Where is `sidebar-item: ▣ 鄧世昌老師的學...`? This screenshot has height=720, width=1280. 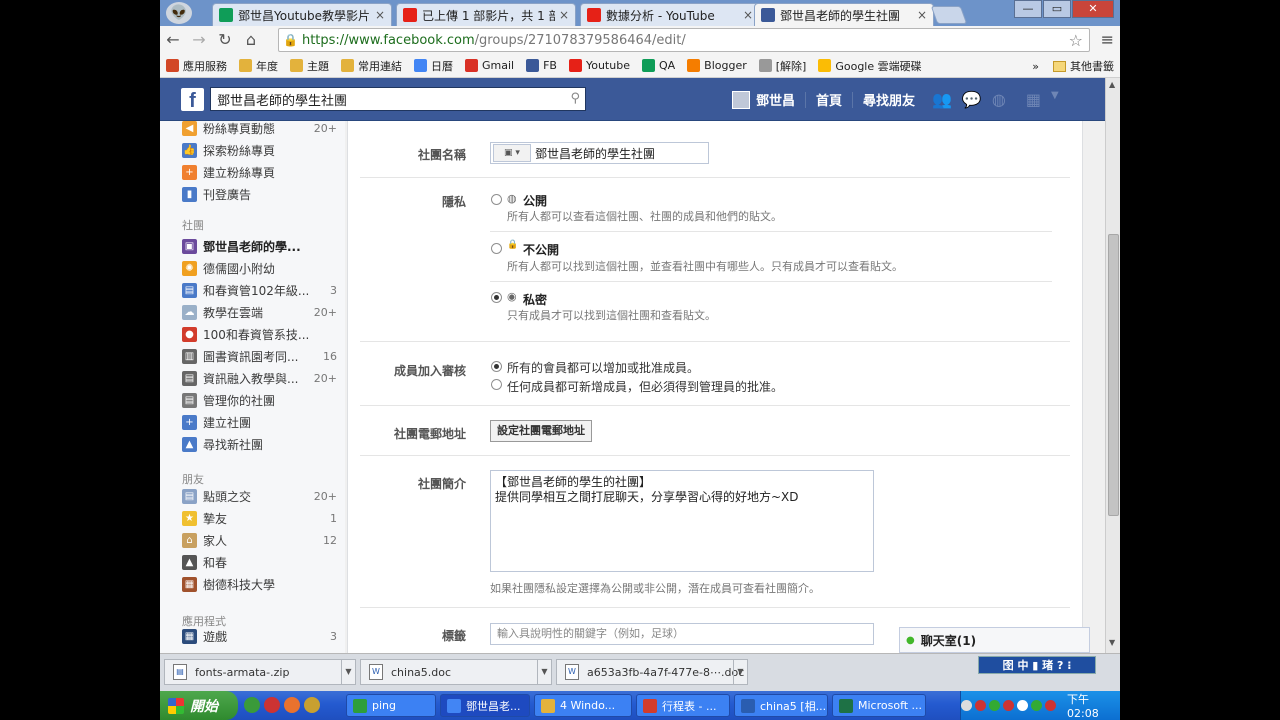
sidebar-item: ▣ 鄧世昌老師的學... is located at coordinates (259, 246).